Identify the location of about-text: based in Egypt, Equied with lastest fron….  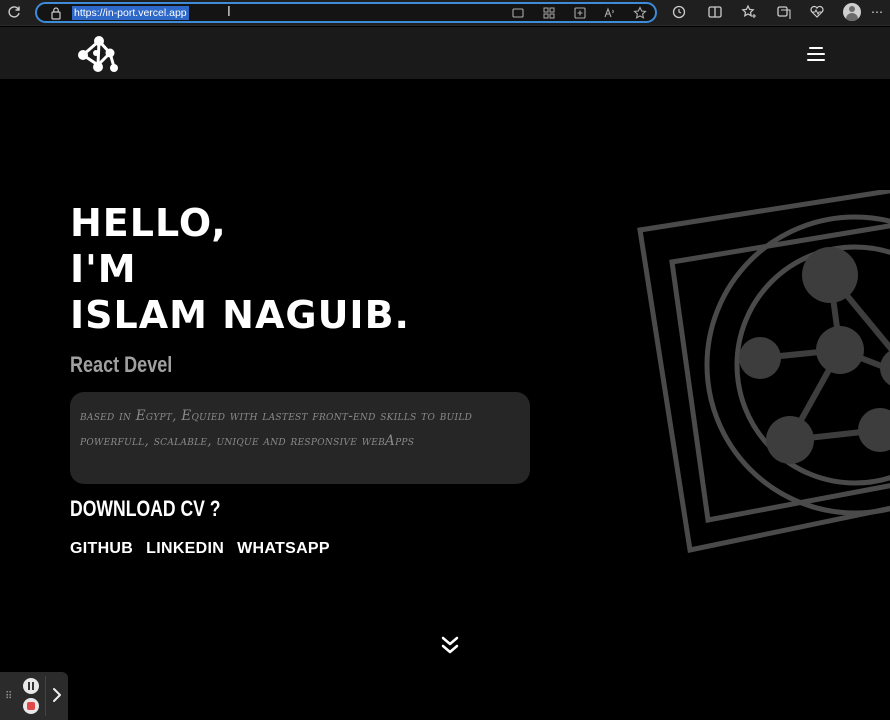
(276, 428).